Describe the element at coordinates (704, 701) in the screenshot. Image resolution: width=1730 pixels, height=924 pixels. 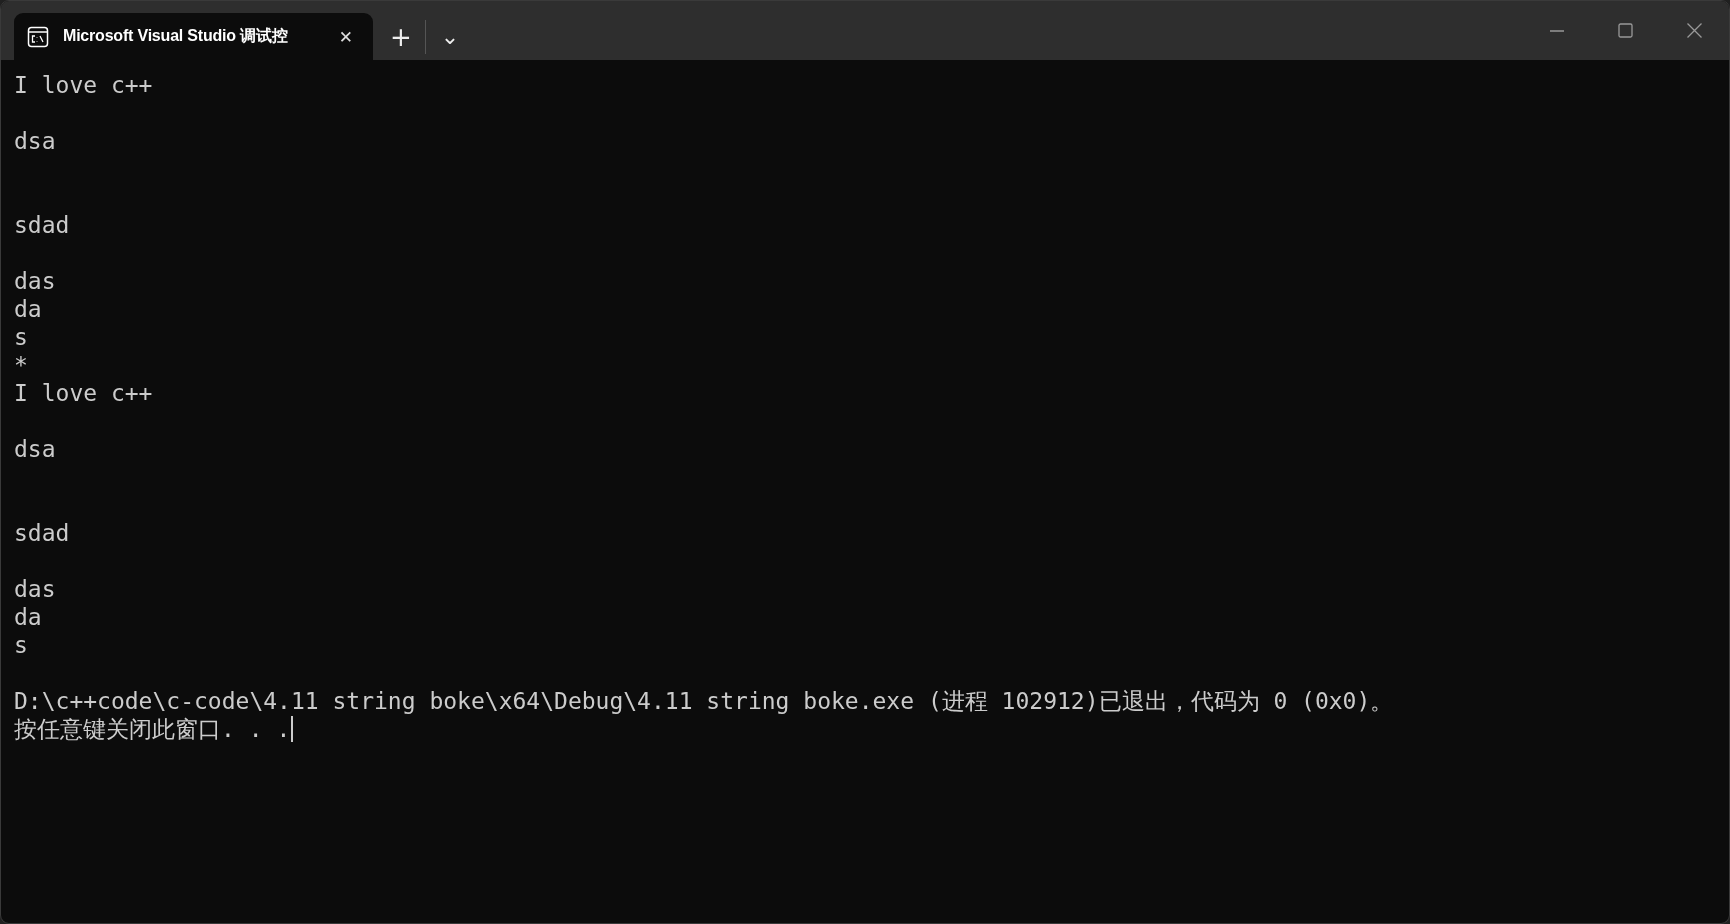
I see `console-line: D:\c++code\c-code\4.11 string boke\x64\Debug\4.11 string boke.exe (进程 102912)已退出，代码为 0 (0x0)。` at that location.